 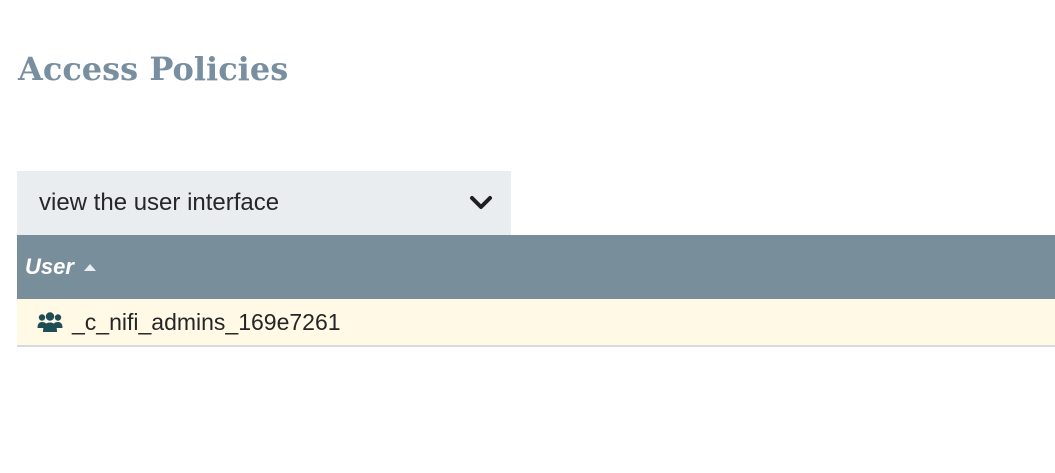 I want to click on user-group-icon, so click(x=50, y=322).